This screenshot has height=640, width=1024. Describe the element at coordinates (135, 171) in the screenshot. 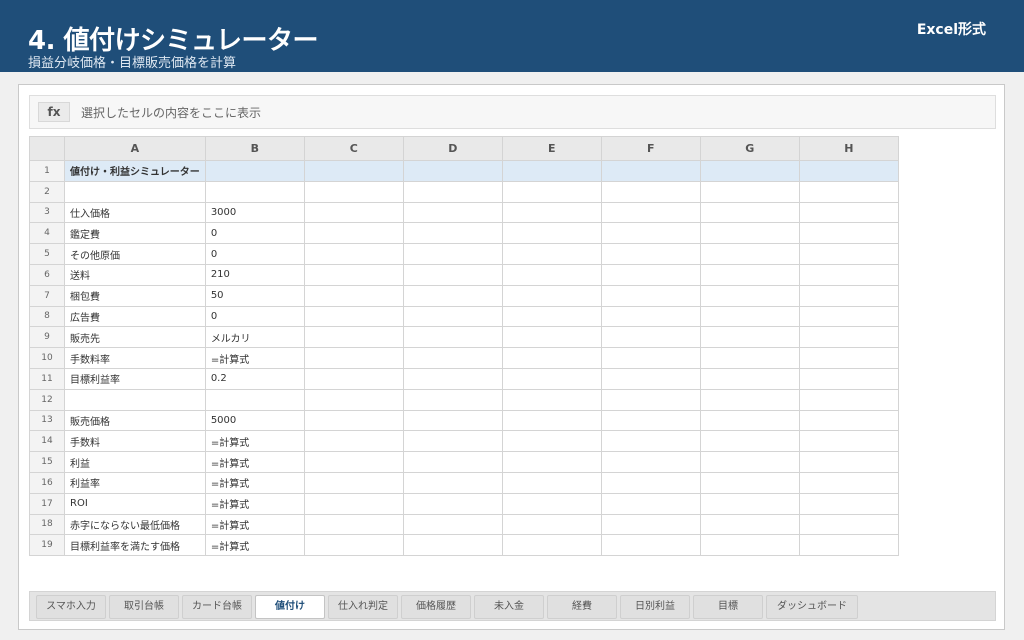

I see `cell-a: 値付け・利益シミュレーター` at that location.